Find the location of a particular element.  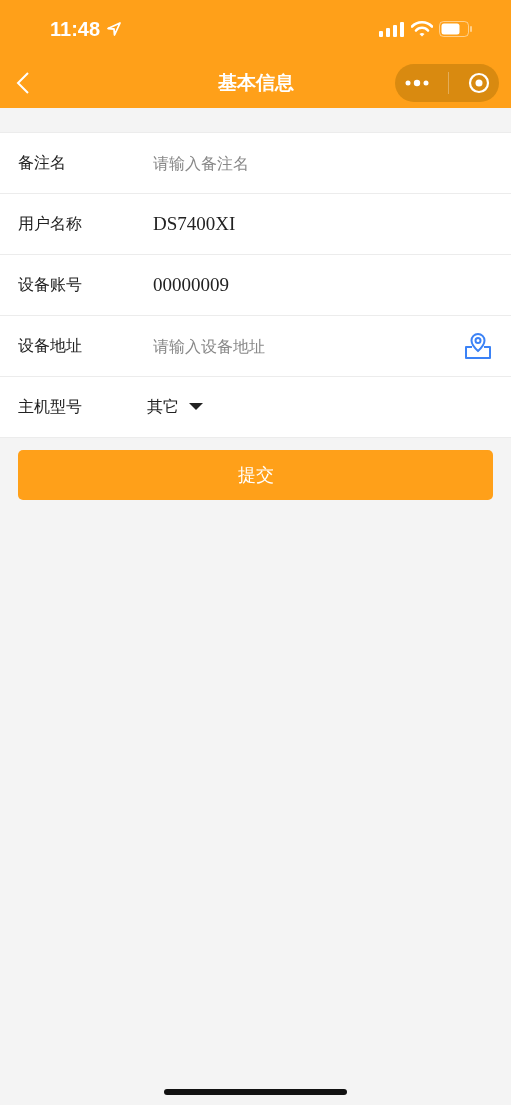

field-label: 用户名称 is located at coordinates (50, 224).